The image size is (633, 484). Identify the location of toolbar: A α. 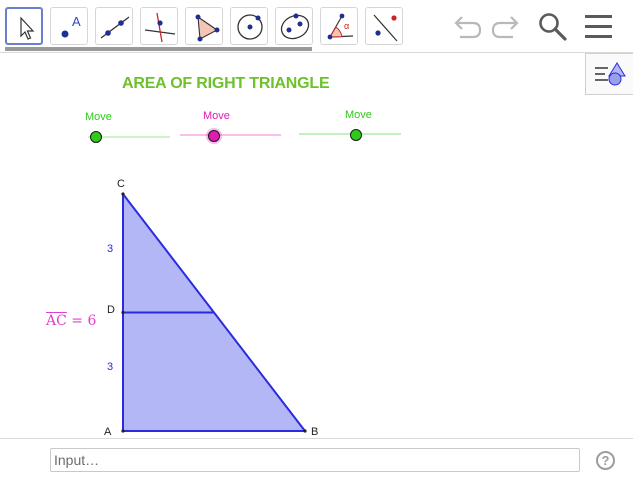
(316, 26).